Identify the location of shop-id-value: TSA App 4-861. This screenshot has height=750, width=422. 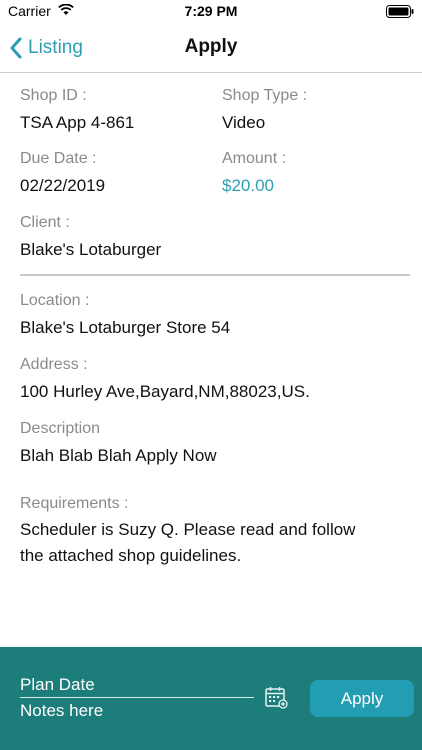
(77, 122).